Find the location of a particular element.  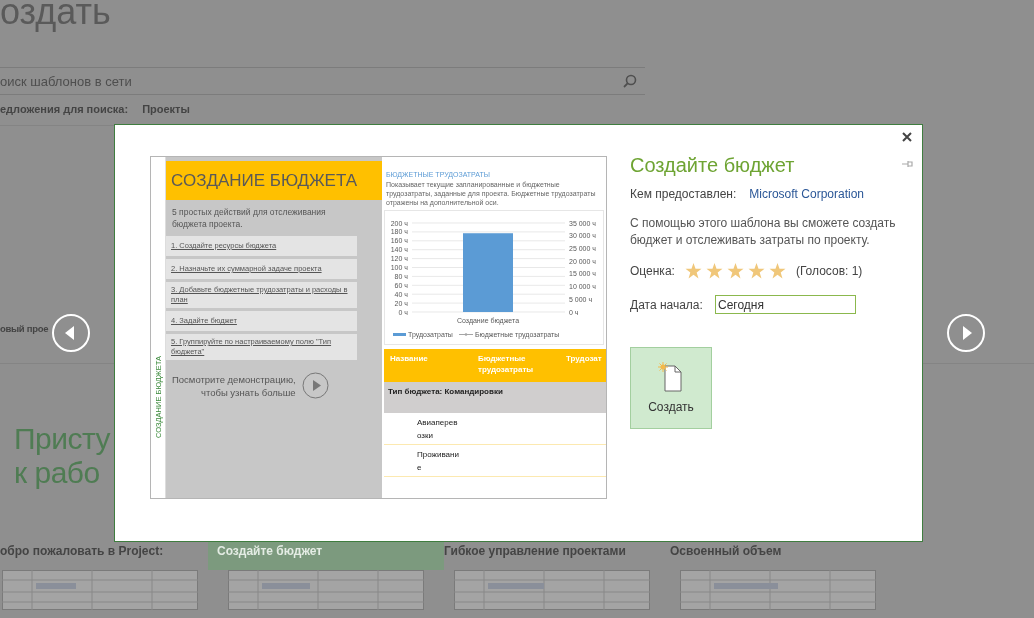

template-description: С помощью этого шаблона вы сможете создать бюджет и отслеживать затраты по проекту. is located at coordinates (763, 232).